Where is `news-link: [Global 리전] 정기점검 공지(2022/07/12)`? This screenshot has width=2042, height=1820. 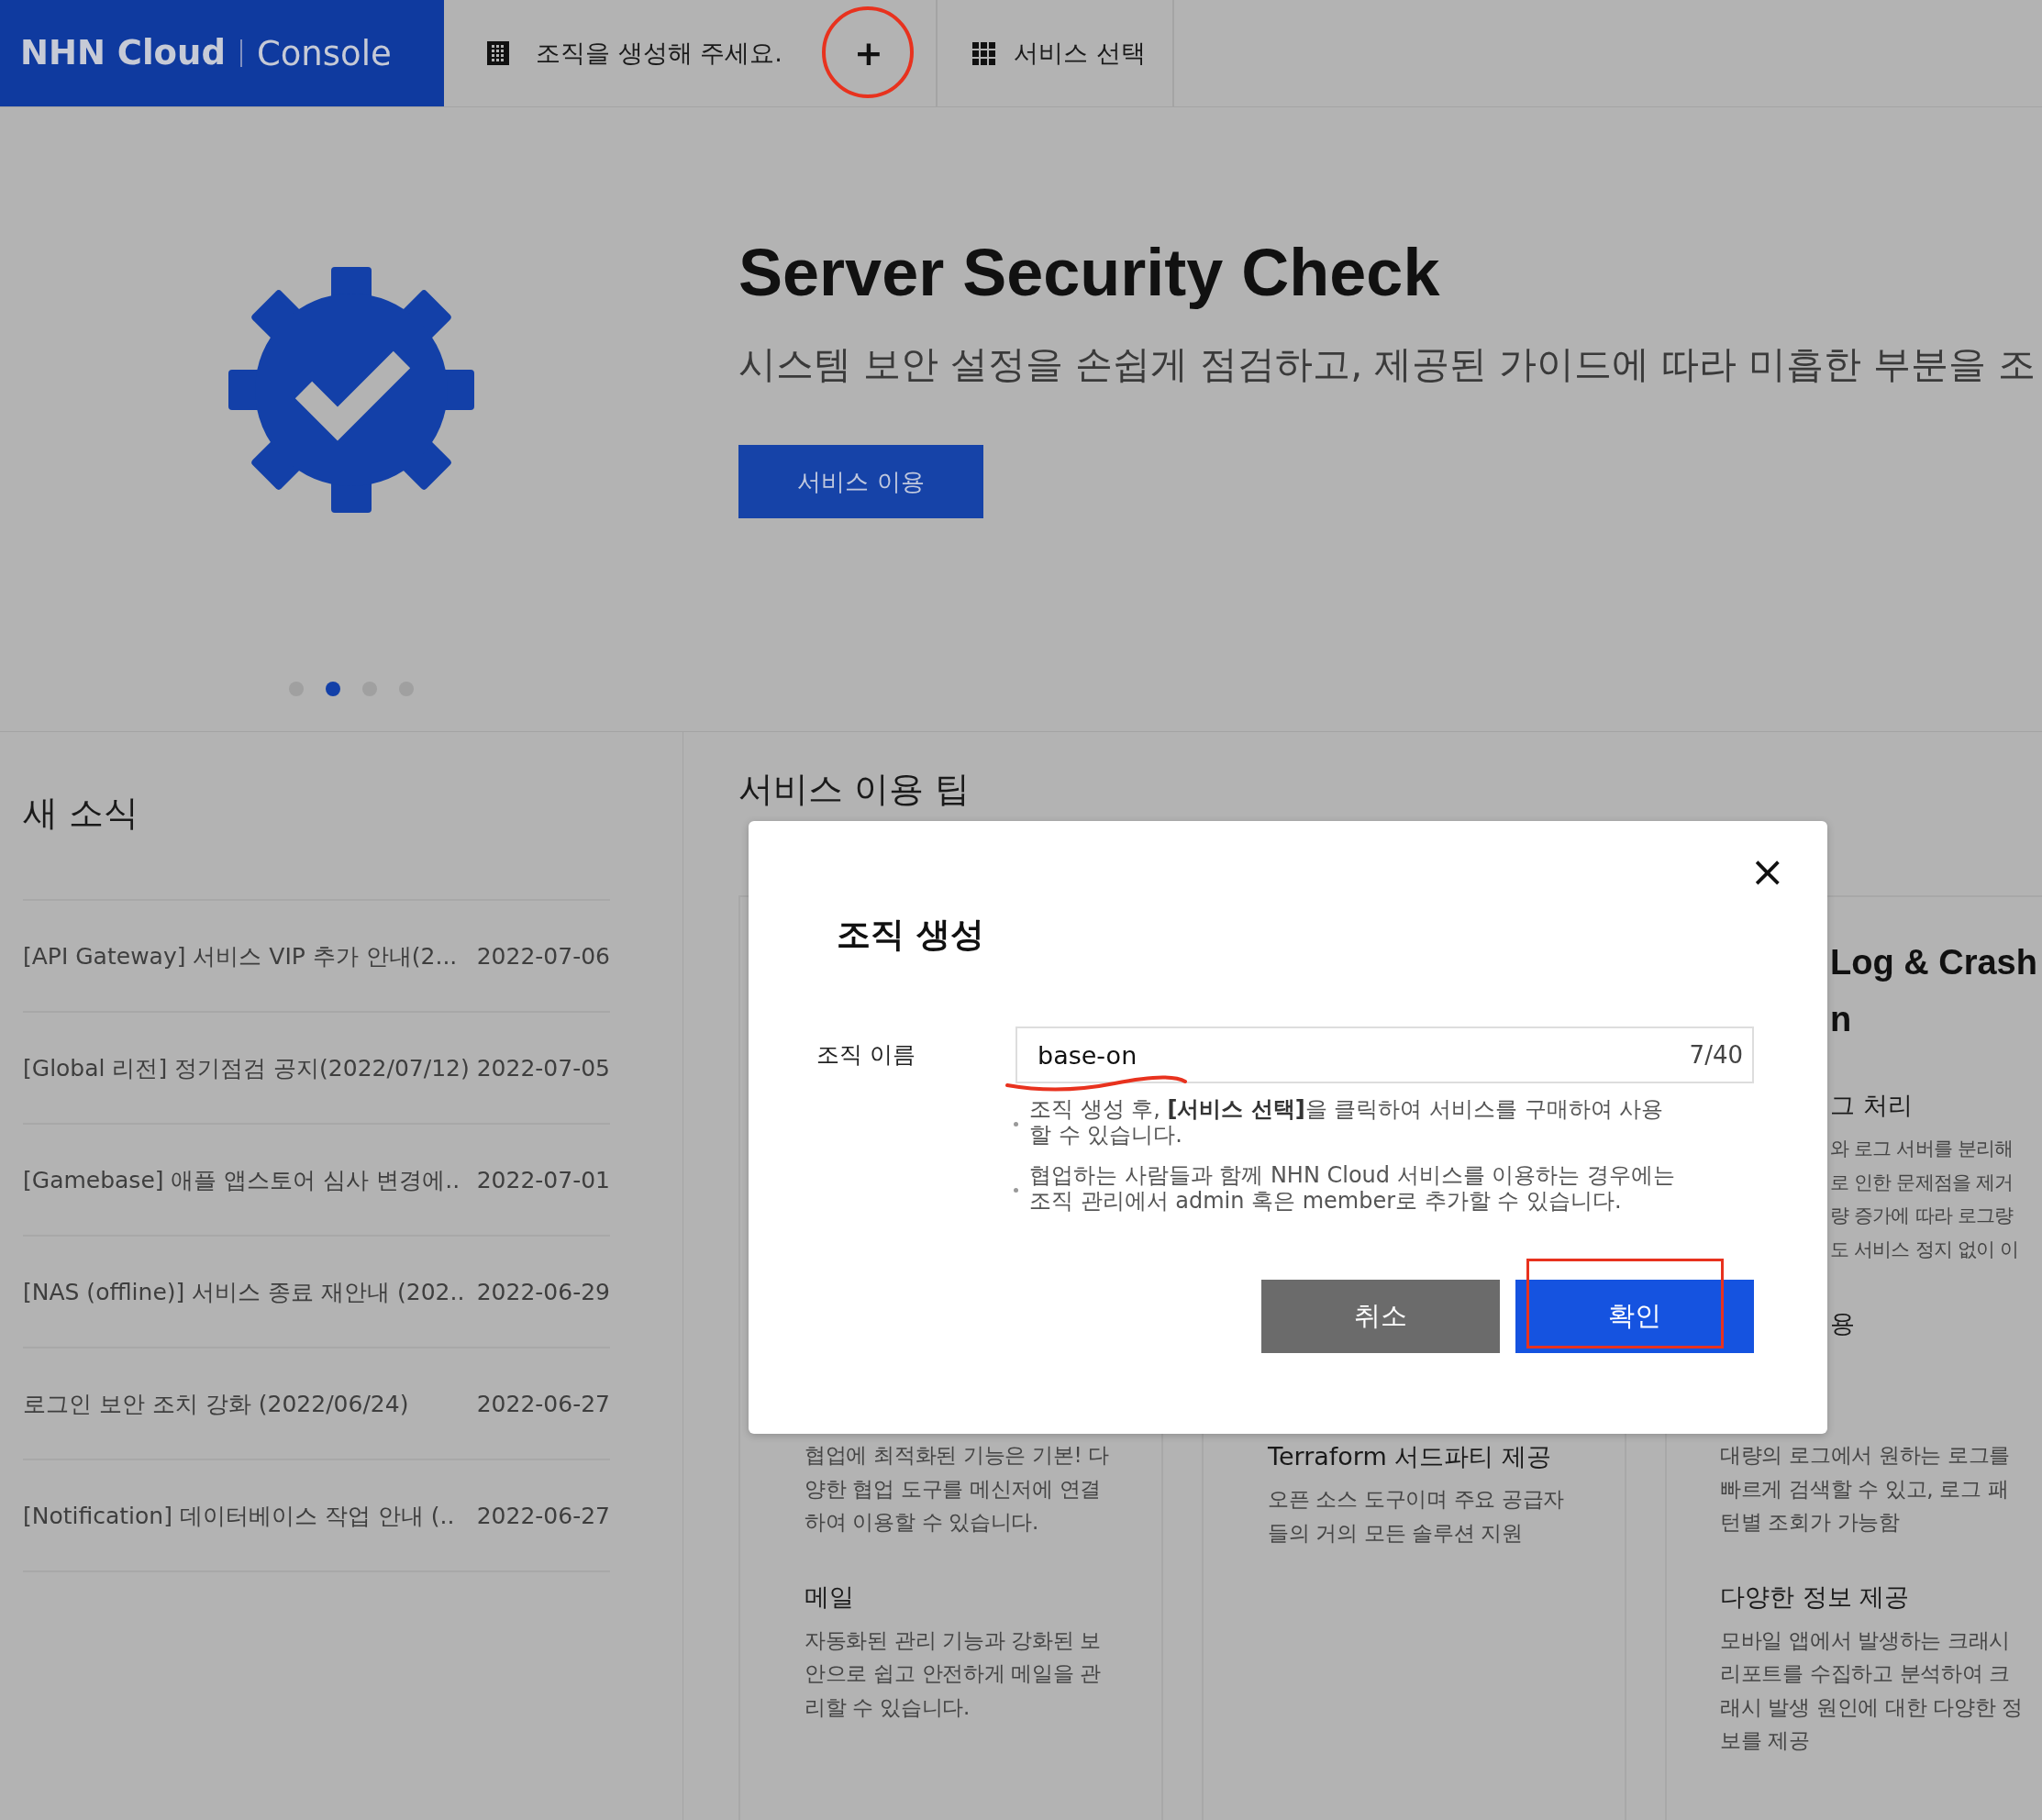 news-link: [Global 리전] 정기점검 공지(2022/07/12) is located at coordinates (247, 1067).